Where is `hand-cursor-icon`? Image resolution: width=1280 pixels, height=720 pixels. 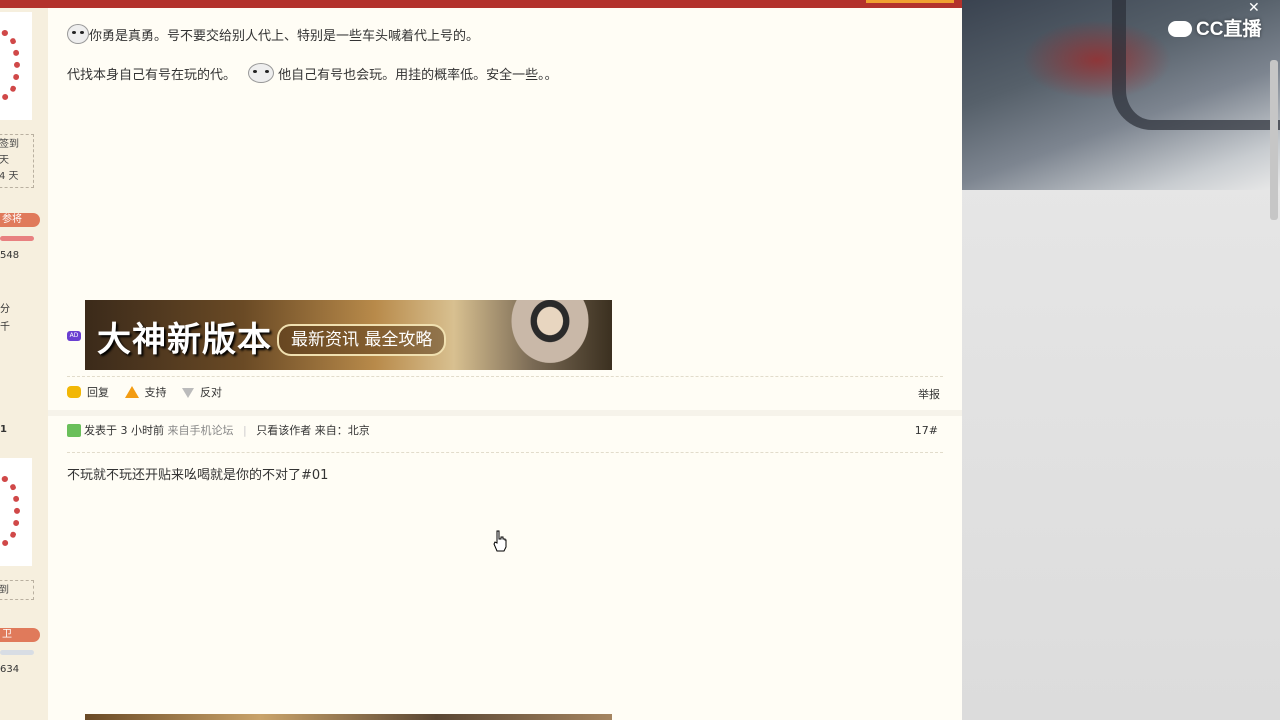
hand-cursor-icon is located at coordinates (500, 541).